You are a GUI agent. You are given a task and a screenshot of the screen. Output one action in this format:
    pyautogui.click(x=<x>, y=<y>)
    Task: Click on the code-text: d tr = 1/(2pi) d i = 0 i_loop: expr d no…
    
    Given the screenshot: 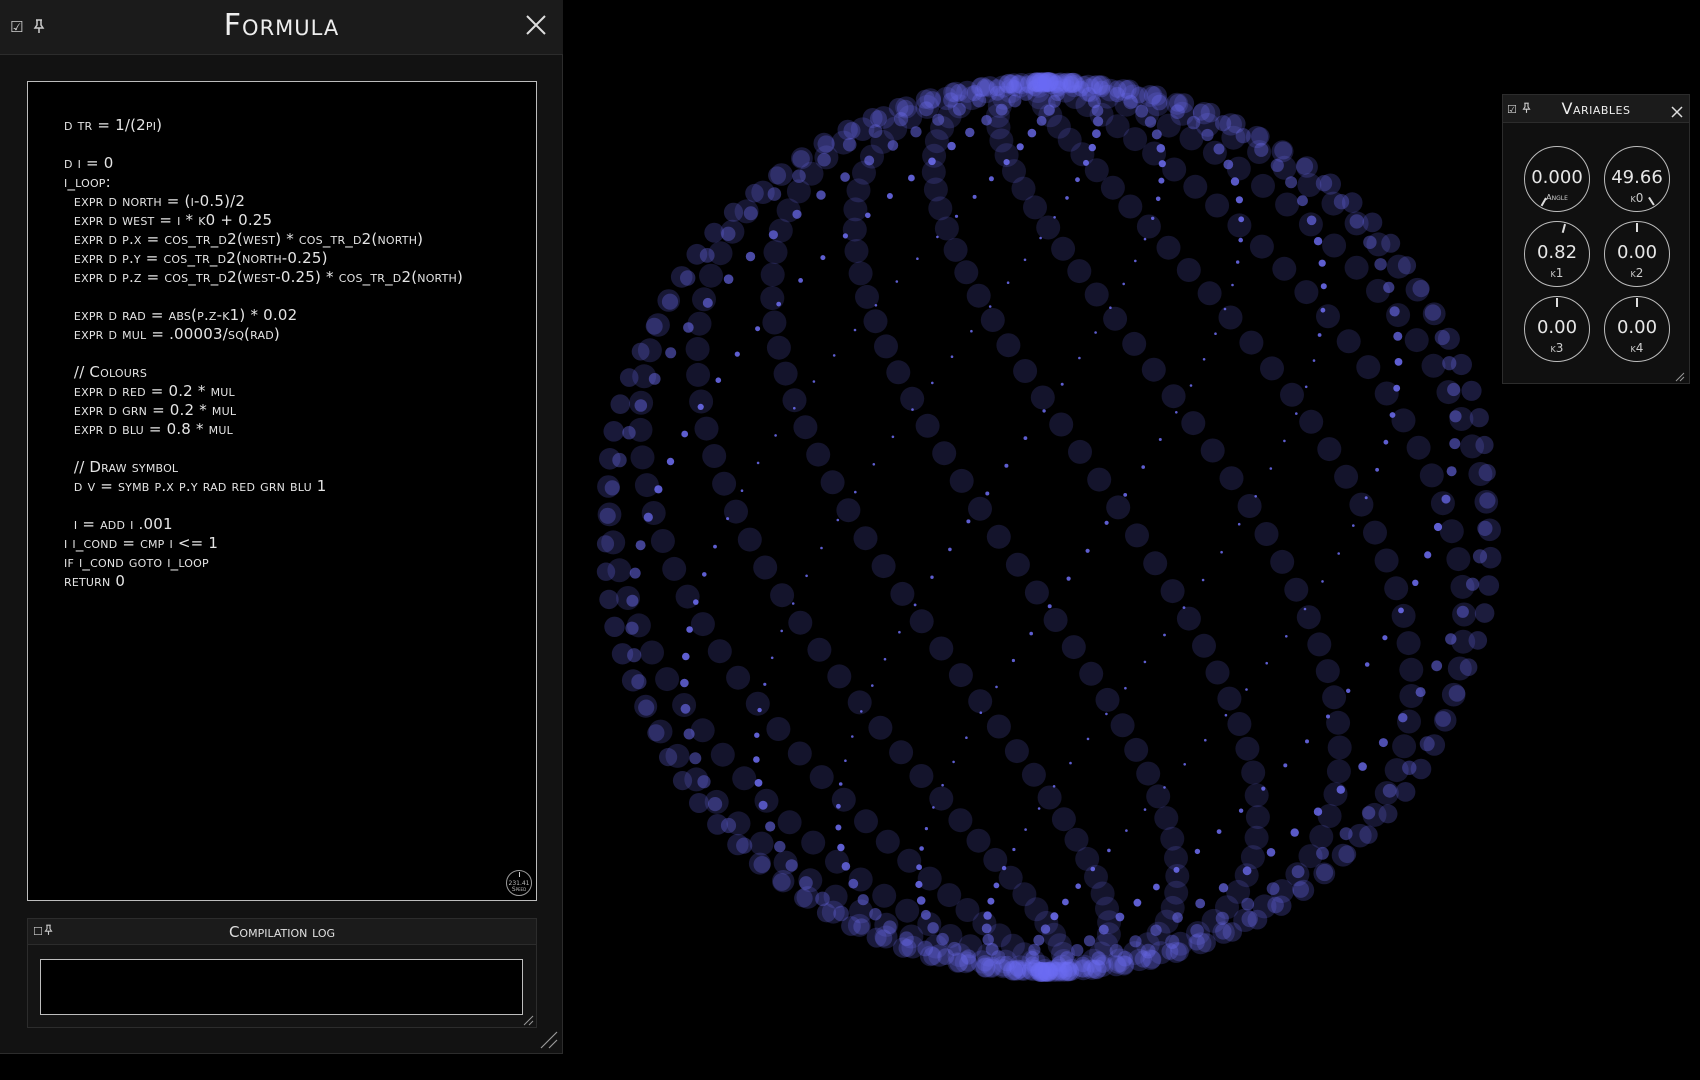 What is the action you would take?
    pyautogui.click(x=263, y=353)
    